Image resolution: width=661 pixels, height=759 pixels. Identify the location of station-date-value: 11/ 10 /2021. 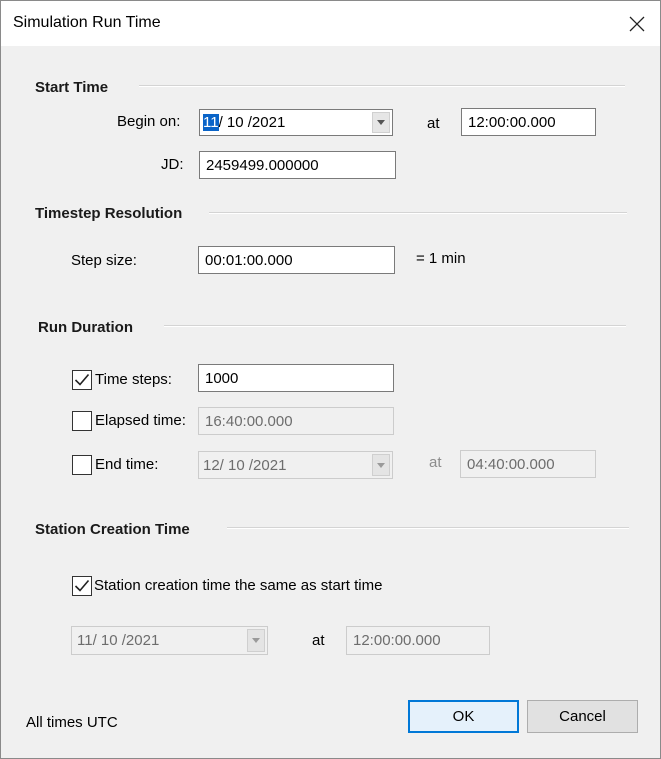
(118, 640).